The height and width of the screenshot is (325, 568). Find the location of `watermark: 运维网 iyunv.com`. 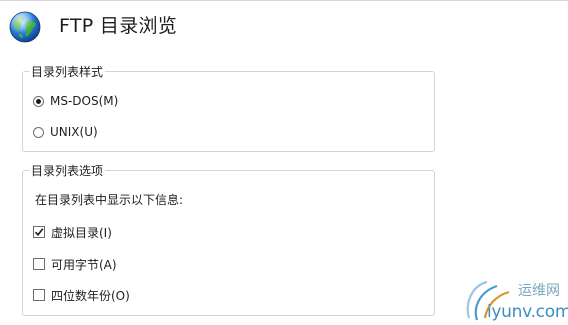

watermark: 运维网 iyunv.com is located at coordinates (515, 300).